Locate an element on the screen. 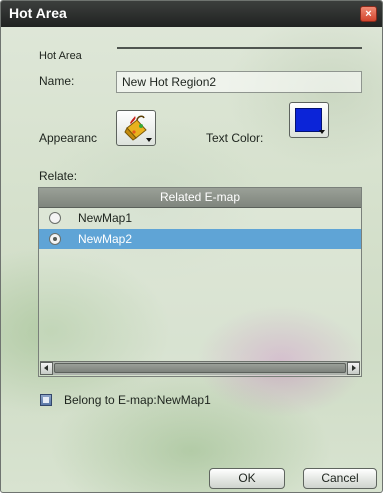 This screenshot has height=493, width=385. cancel-button: Cancel is located at coordinates (340, 478).